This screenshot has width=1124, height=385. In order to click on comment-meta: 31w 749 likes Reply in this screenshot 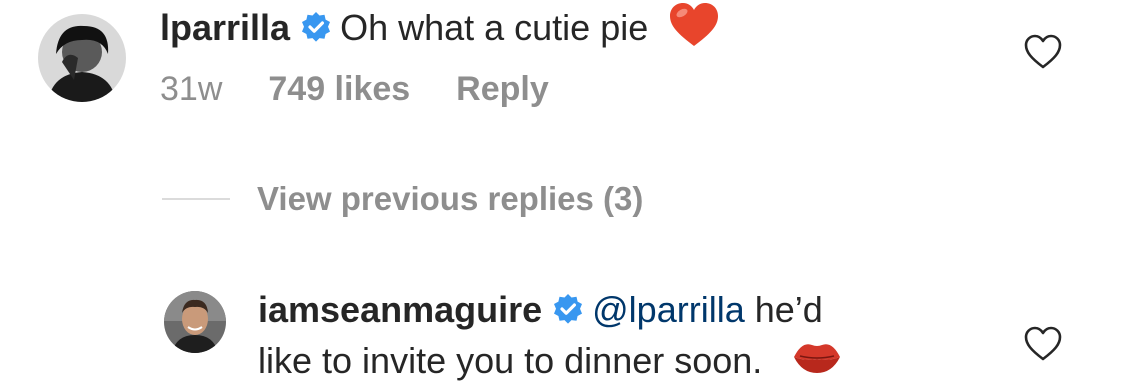, I will do `click(377, 89)`.